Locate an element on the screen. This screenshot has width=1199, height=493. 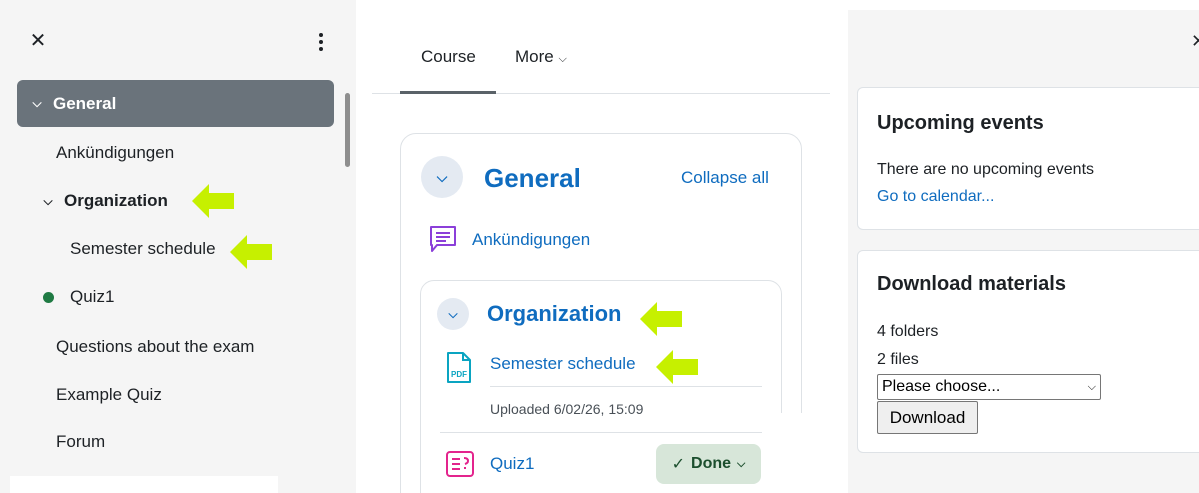
forum-icon is located at coordinates (443, 239).